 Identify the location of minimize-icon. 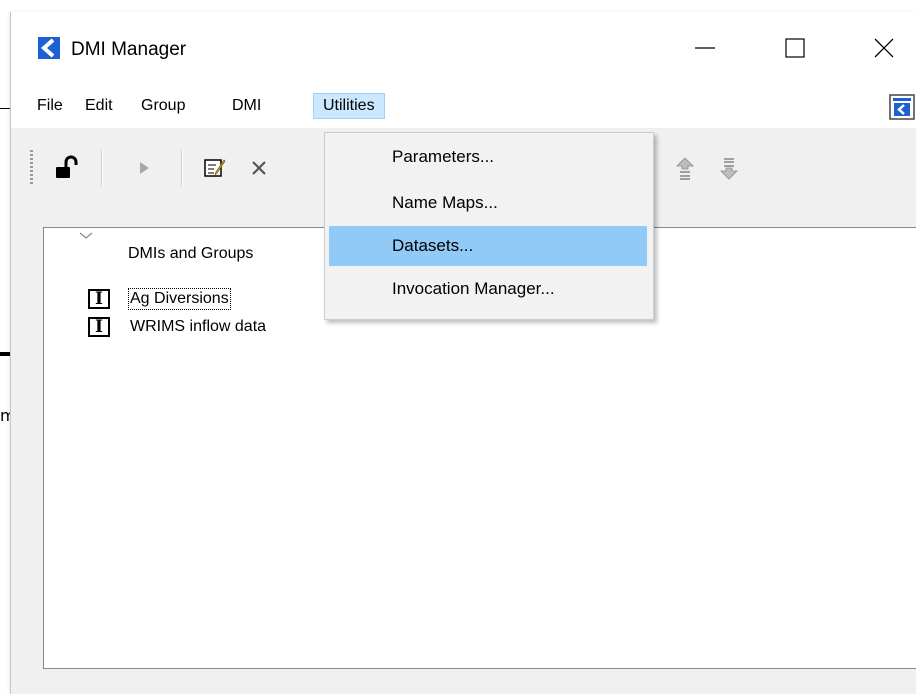
(705, 48).